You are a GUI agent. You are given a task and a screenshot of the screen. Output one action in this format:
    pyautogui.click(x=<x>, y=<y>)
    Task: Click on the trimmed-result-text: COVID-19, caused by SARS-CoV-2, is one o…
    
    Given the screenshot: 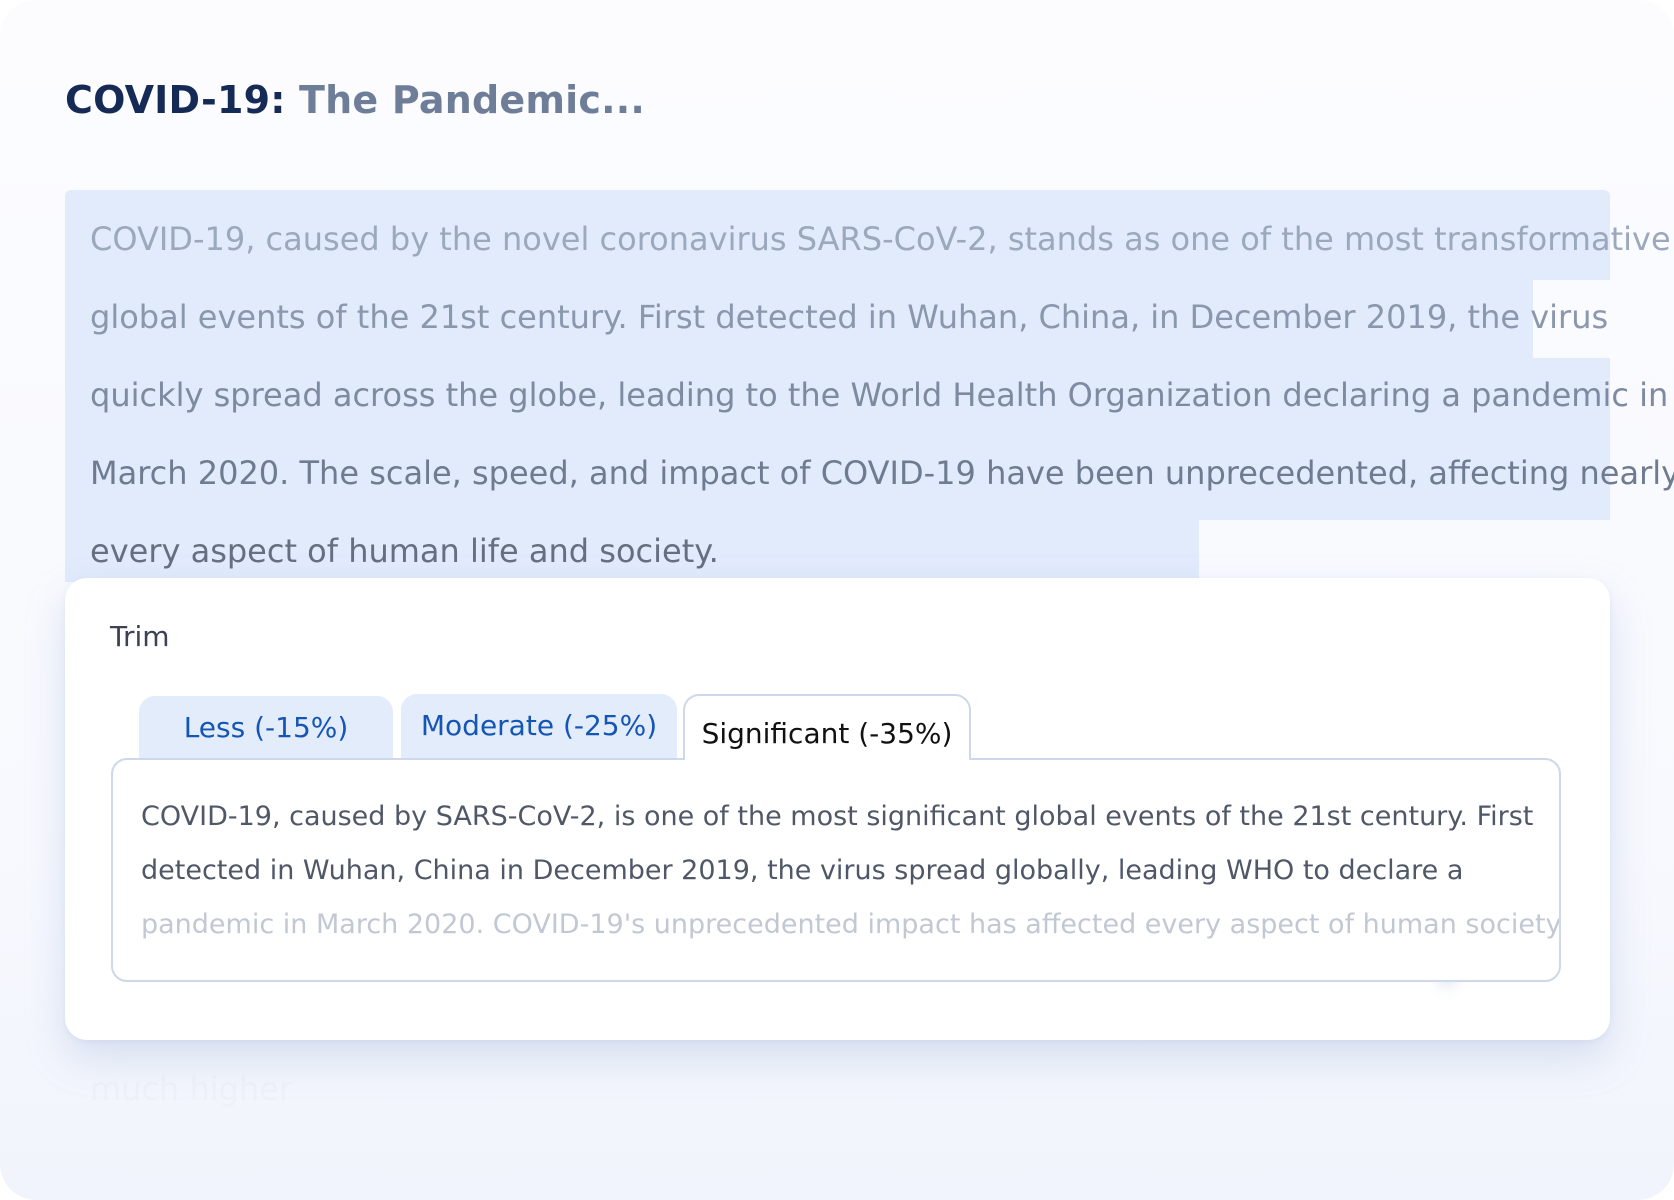 What is the action you would take?
    pyautogui.click(x=851, y=871)
    